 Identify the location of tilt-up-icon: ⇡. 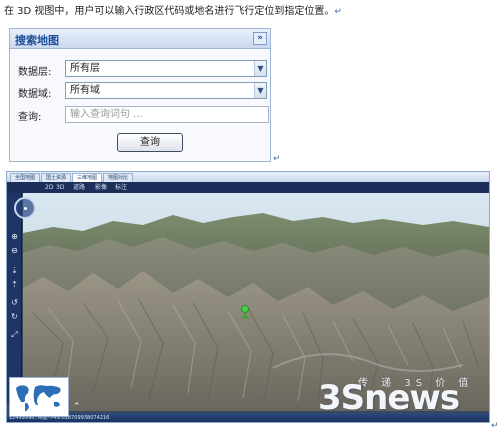
(14, 284).